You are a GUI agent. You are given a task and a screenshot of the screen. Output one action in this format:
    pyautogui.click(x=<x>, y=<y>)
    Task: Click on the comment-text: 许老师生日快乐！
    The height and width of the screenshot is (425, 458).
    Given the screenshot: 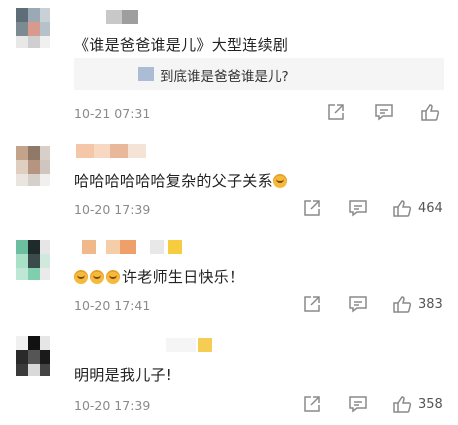 What is the action you would take?
    pyautogui.click(x=159, y=276)
    